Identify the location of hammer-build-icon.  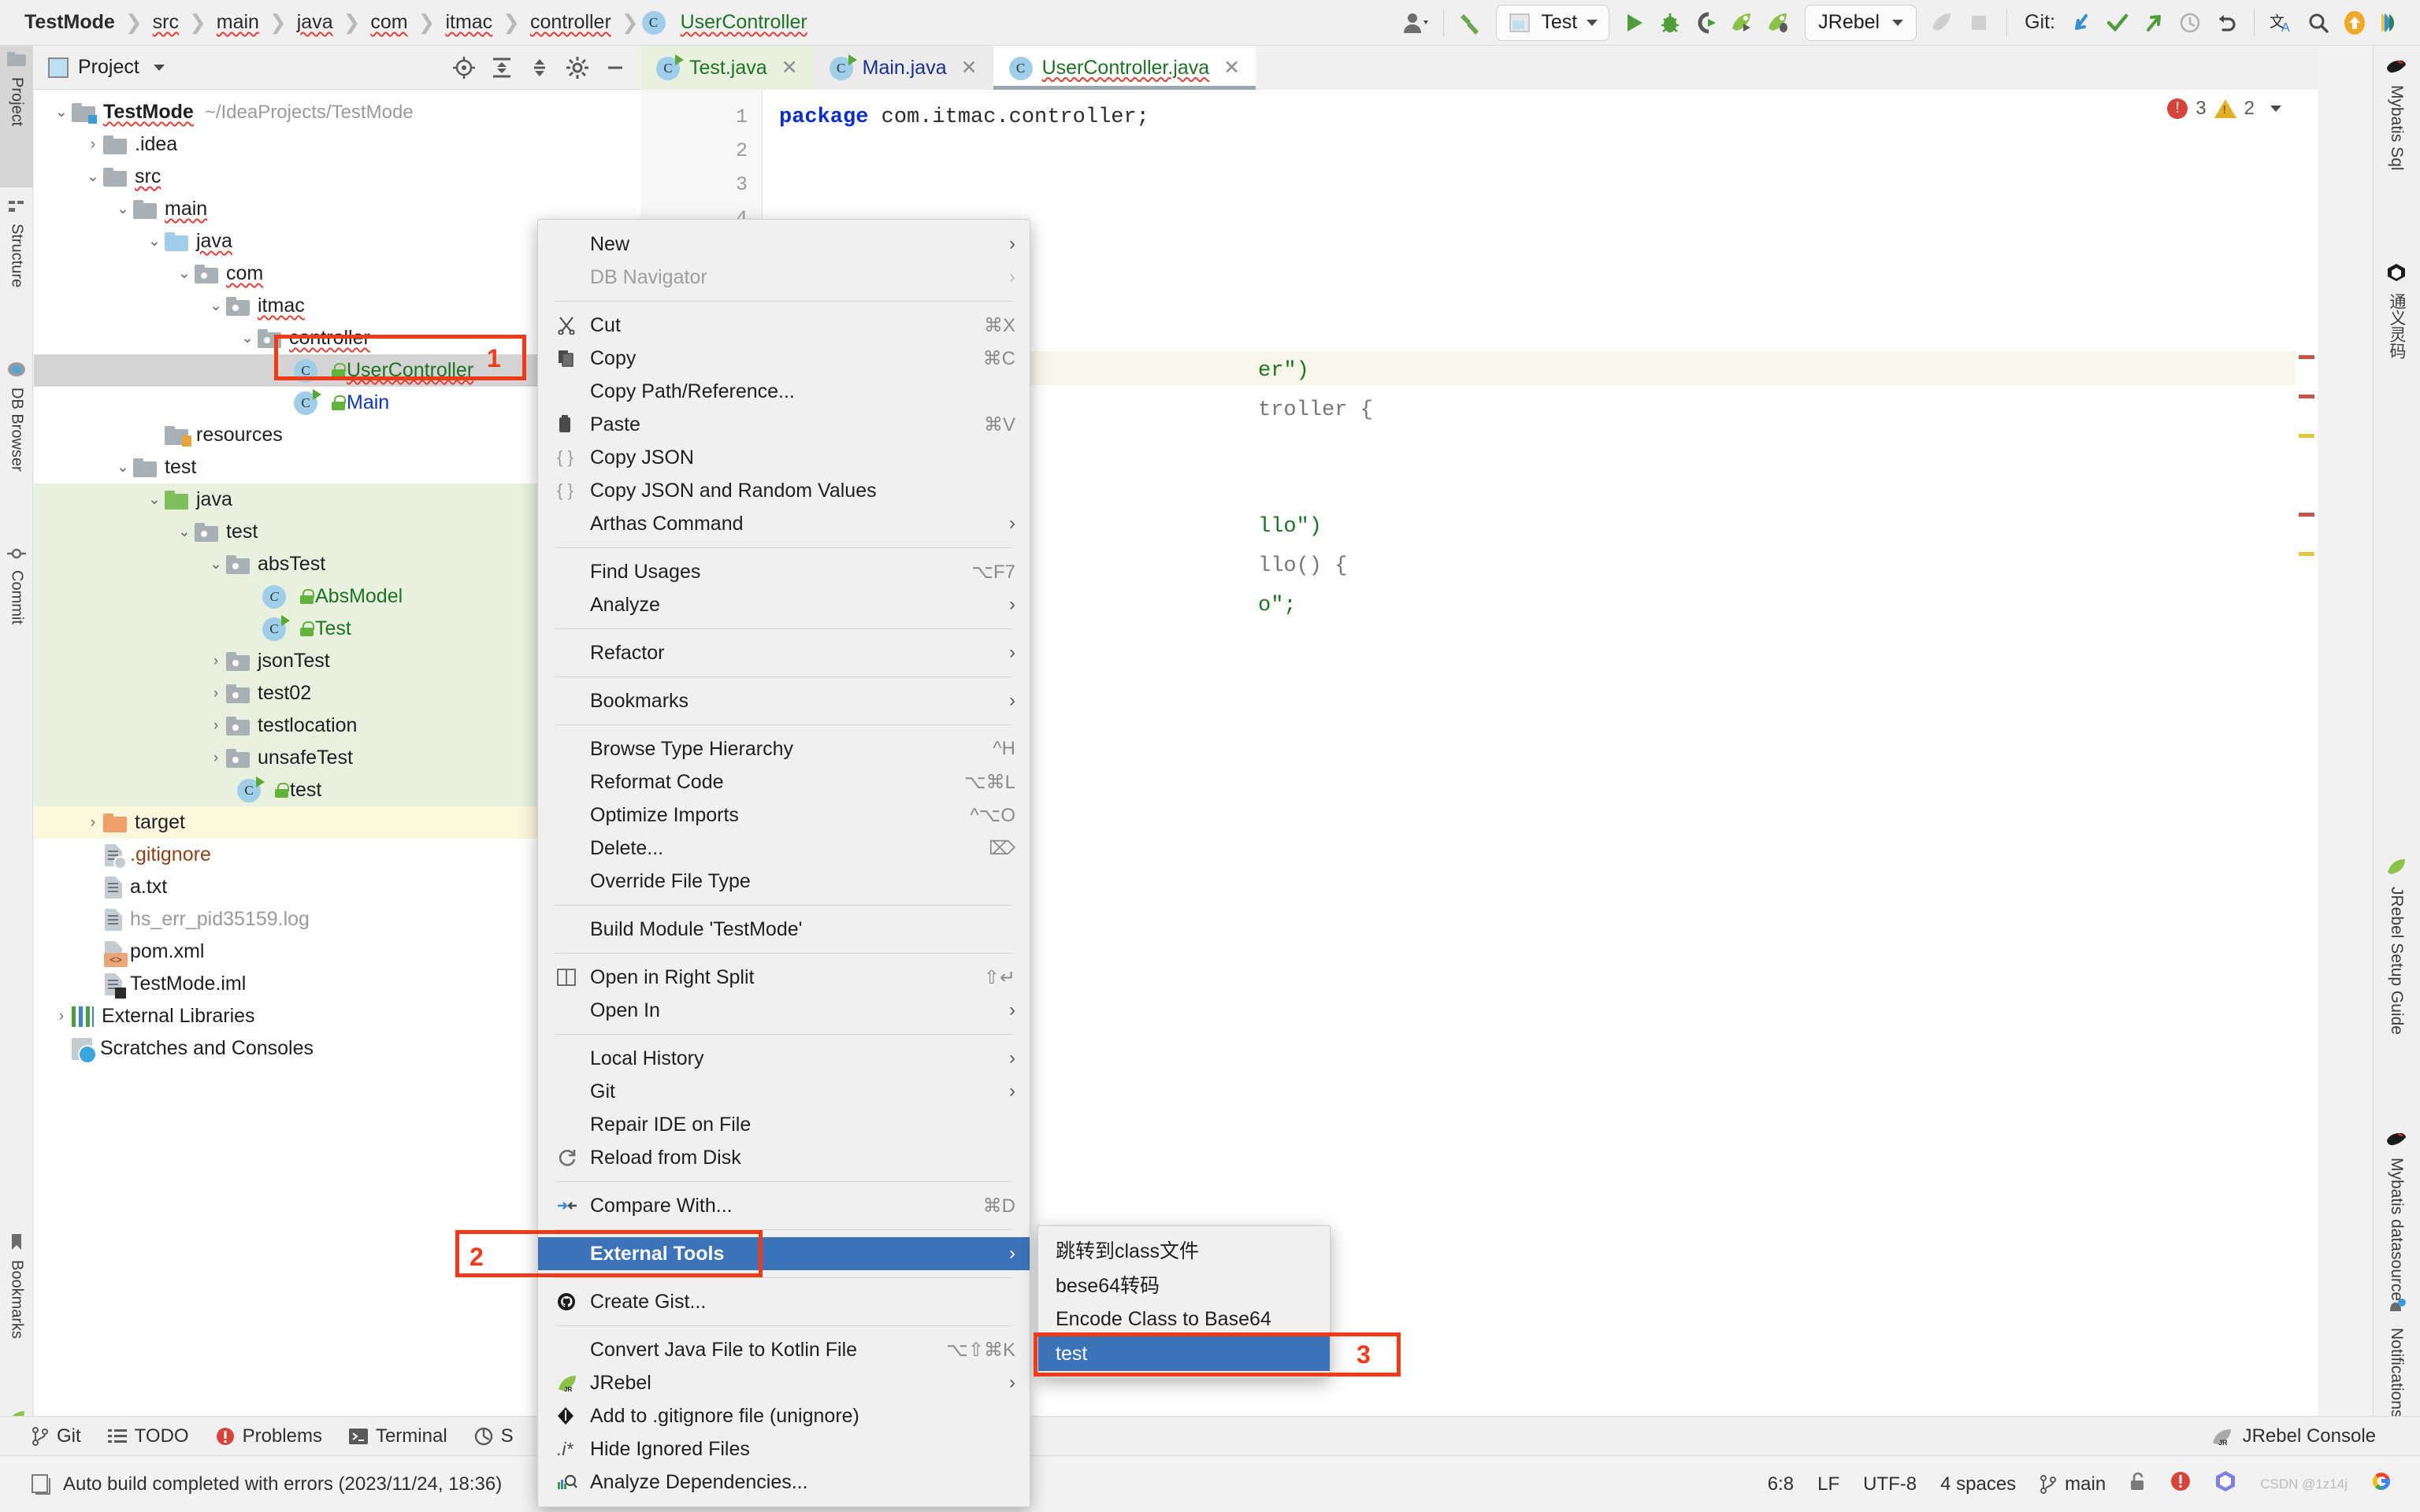
(1471, 23).